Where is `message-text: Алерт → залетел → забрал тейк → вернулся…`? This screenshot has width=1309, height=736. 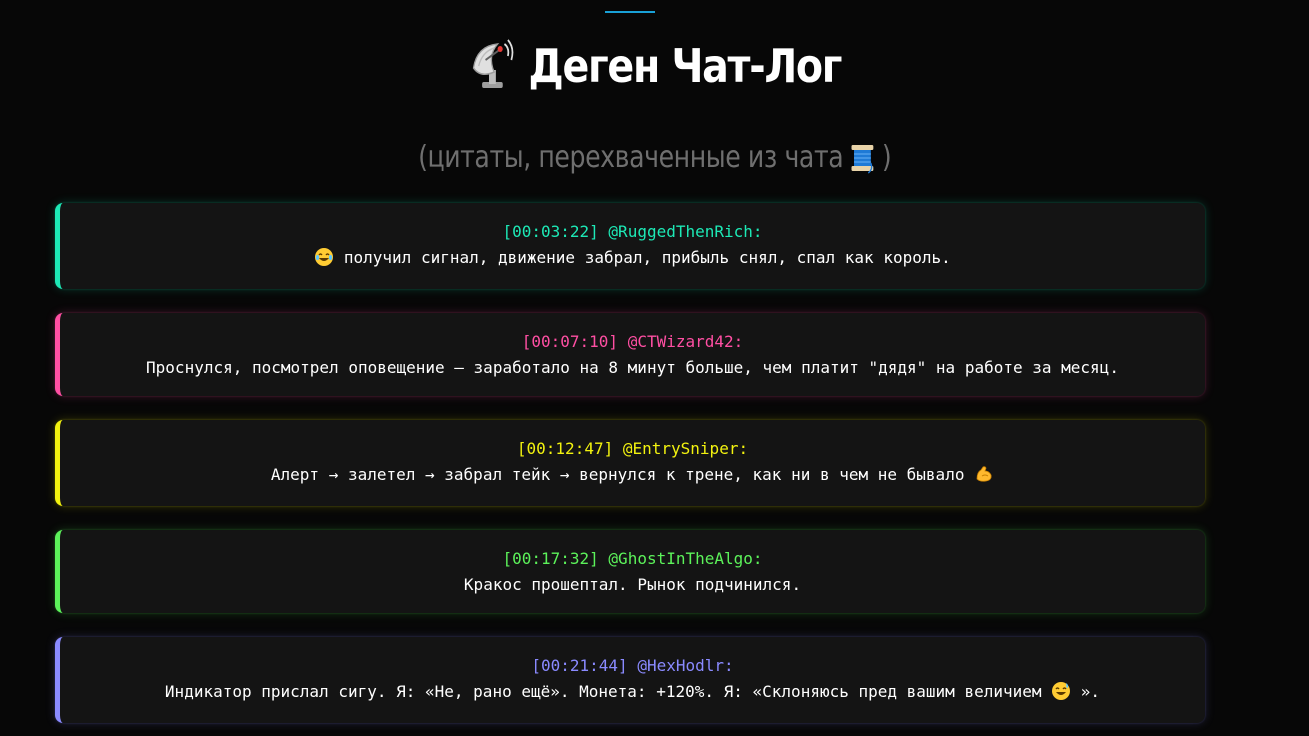 message-text: Алерт → залетел → забрал тейк → вернулся… is located at coordinates (632, 475).